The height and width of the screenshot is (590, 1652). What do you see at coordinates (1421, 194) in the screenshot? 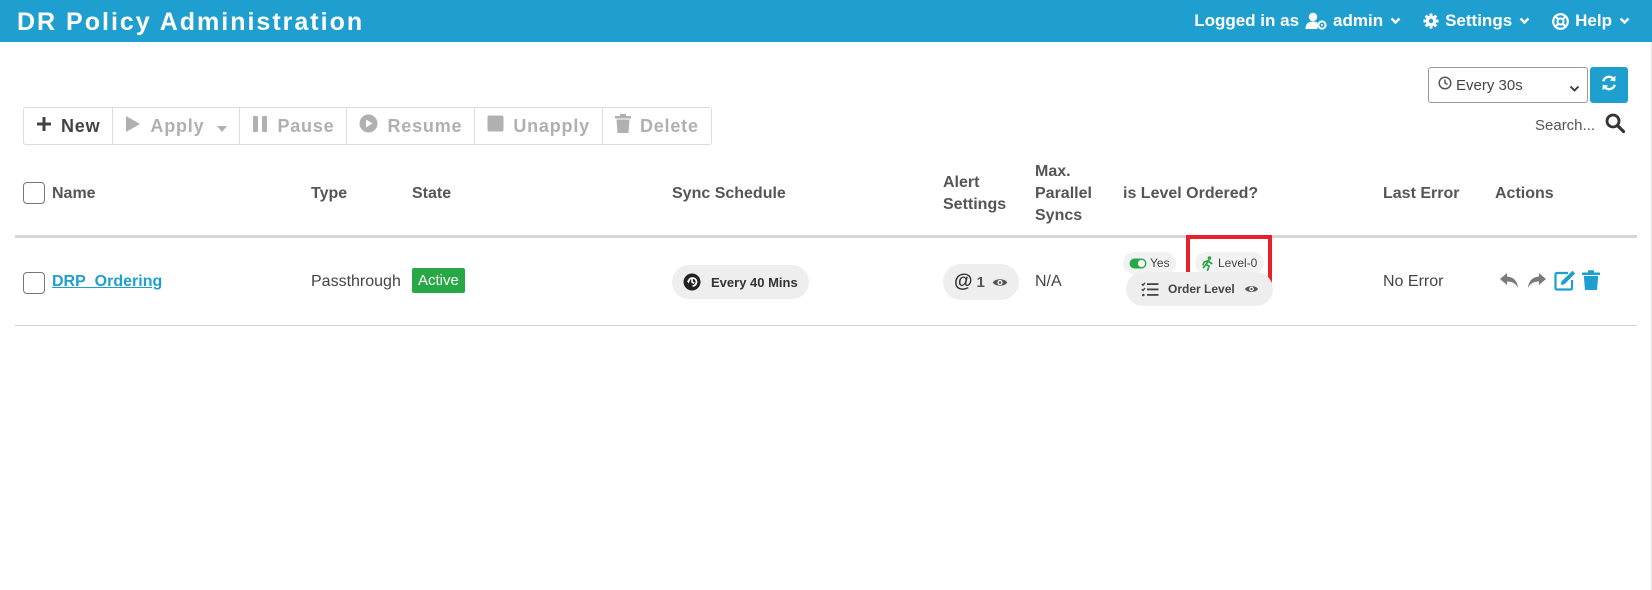
I see `column-header-last-error: Last Error` at bounding box center [1421, 194].